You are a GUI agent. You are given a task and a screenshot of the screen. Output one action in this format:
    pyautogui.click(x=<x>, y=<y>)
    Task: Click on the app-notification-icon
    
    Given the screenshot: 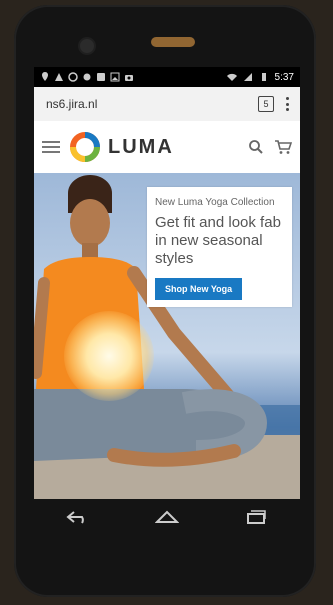 What is the action you would take?
    pyautogui.click(x=101, y=77)
    